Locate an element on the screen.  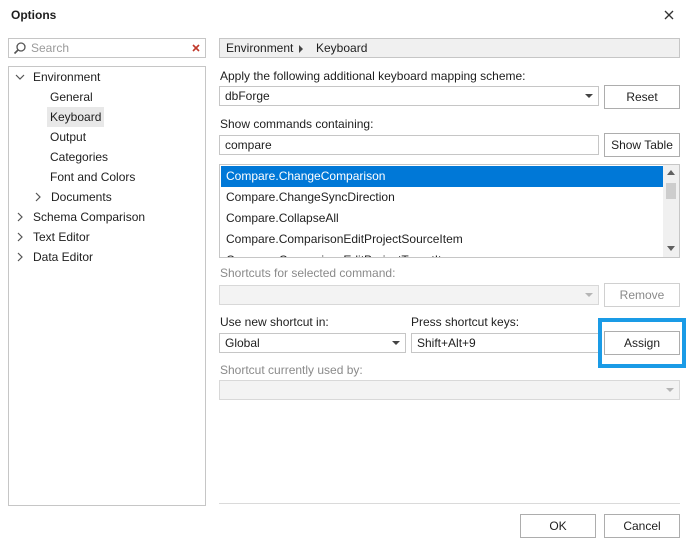
commands-list-scrollbar is located at coordinates (671, 211).